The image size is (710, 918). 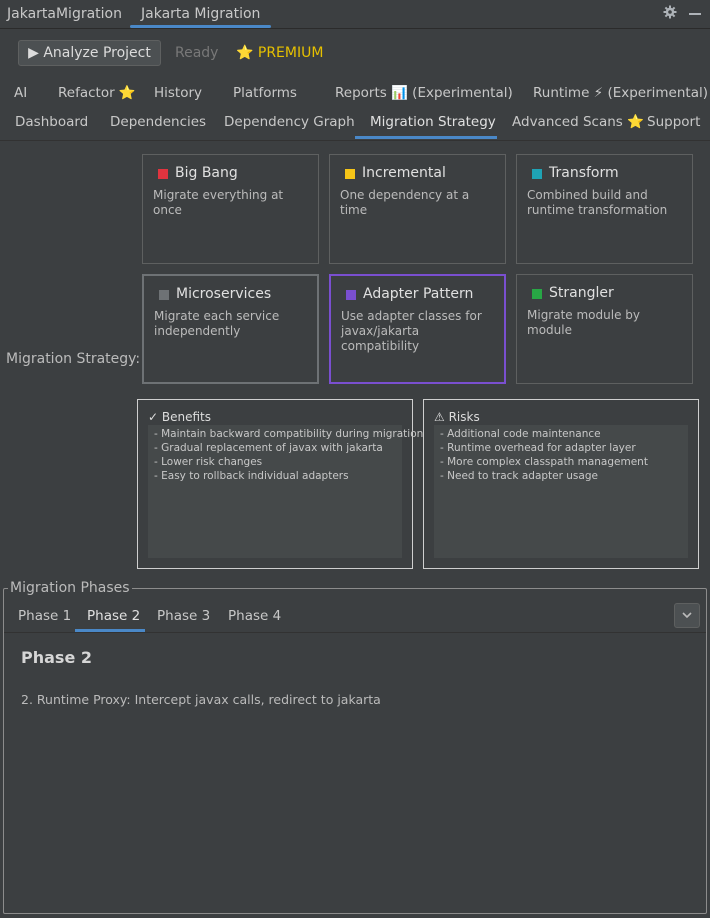 I want to click on phase-dropdown-button, so click(x=687, y=615).